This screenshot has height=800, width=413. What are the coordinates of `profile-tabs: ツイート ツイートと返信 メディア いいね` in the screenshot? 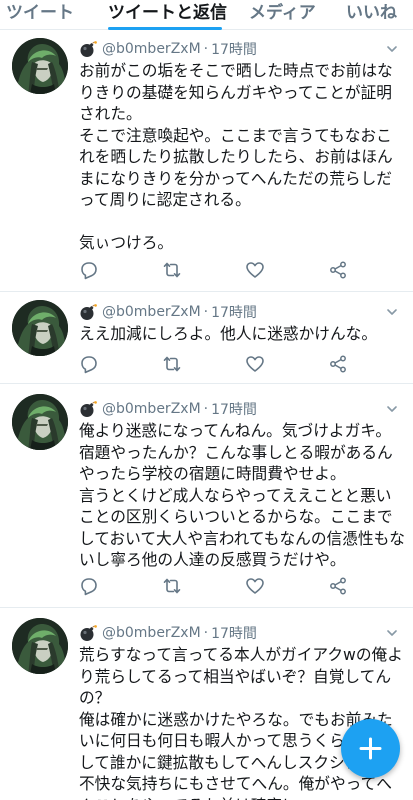 It's located at (206, 15).